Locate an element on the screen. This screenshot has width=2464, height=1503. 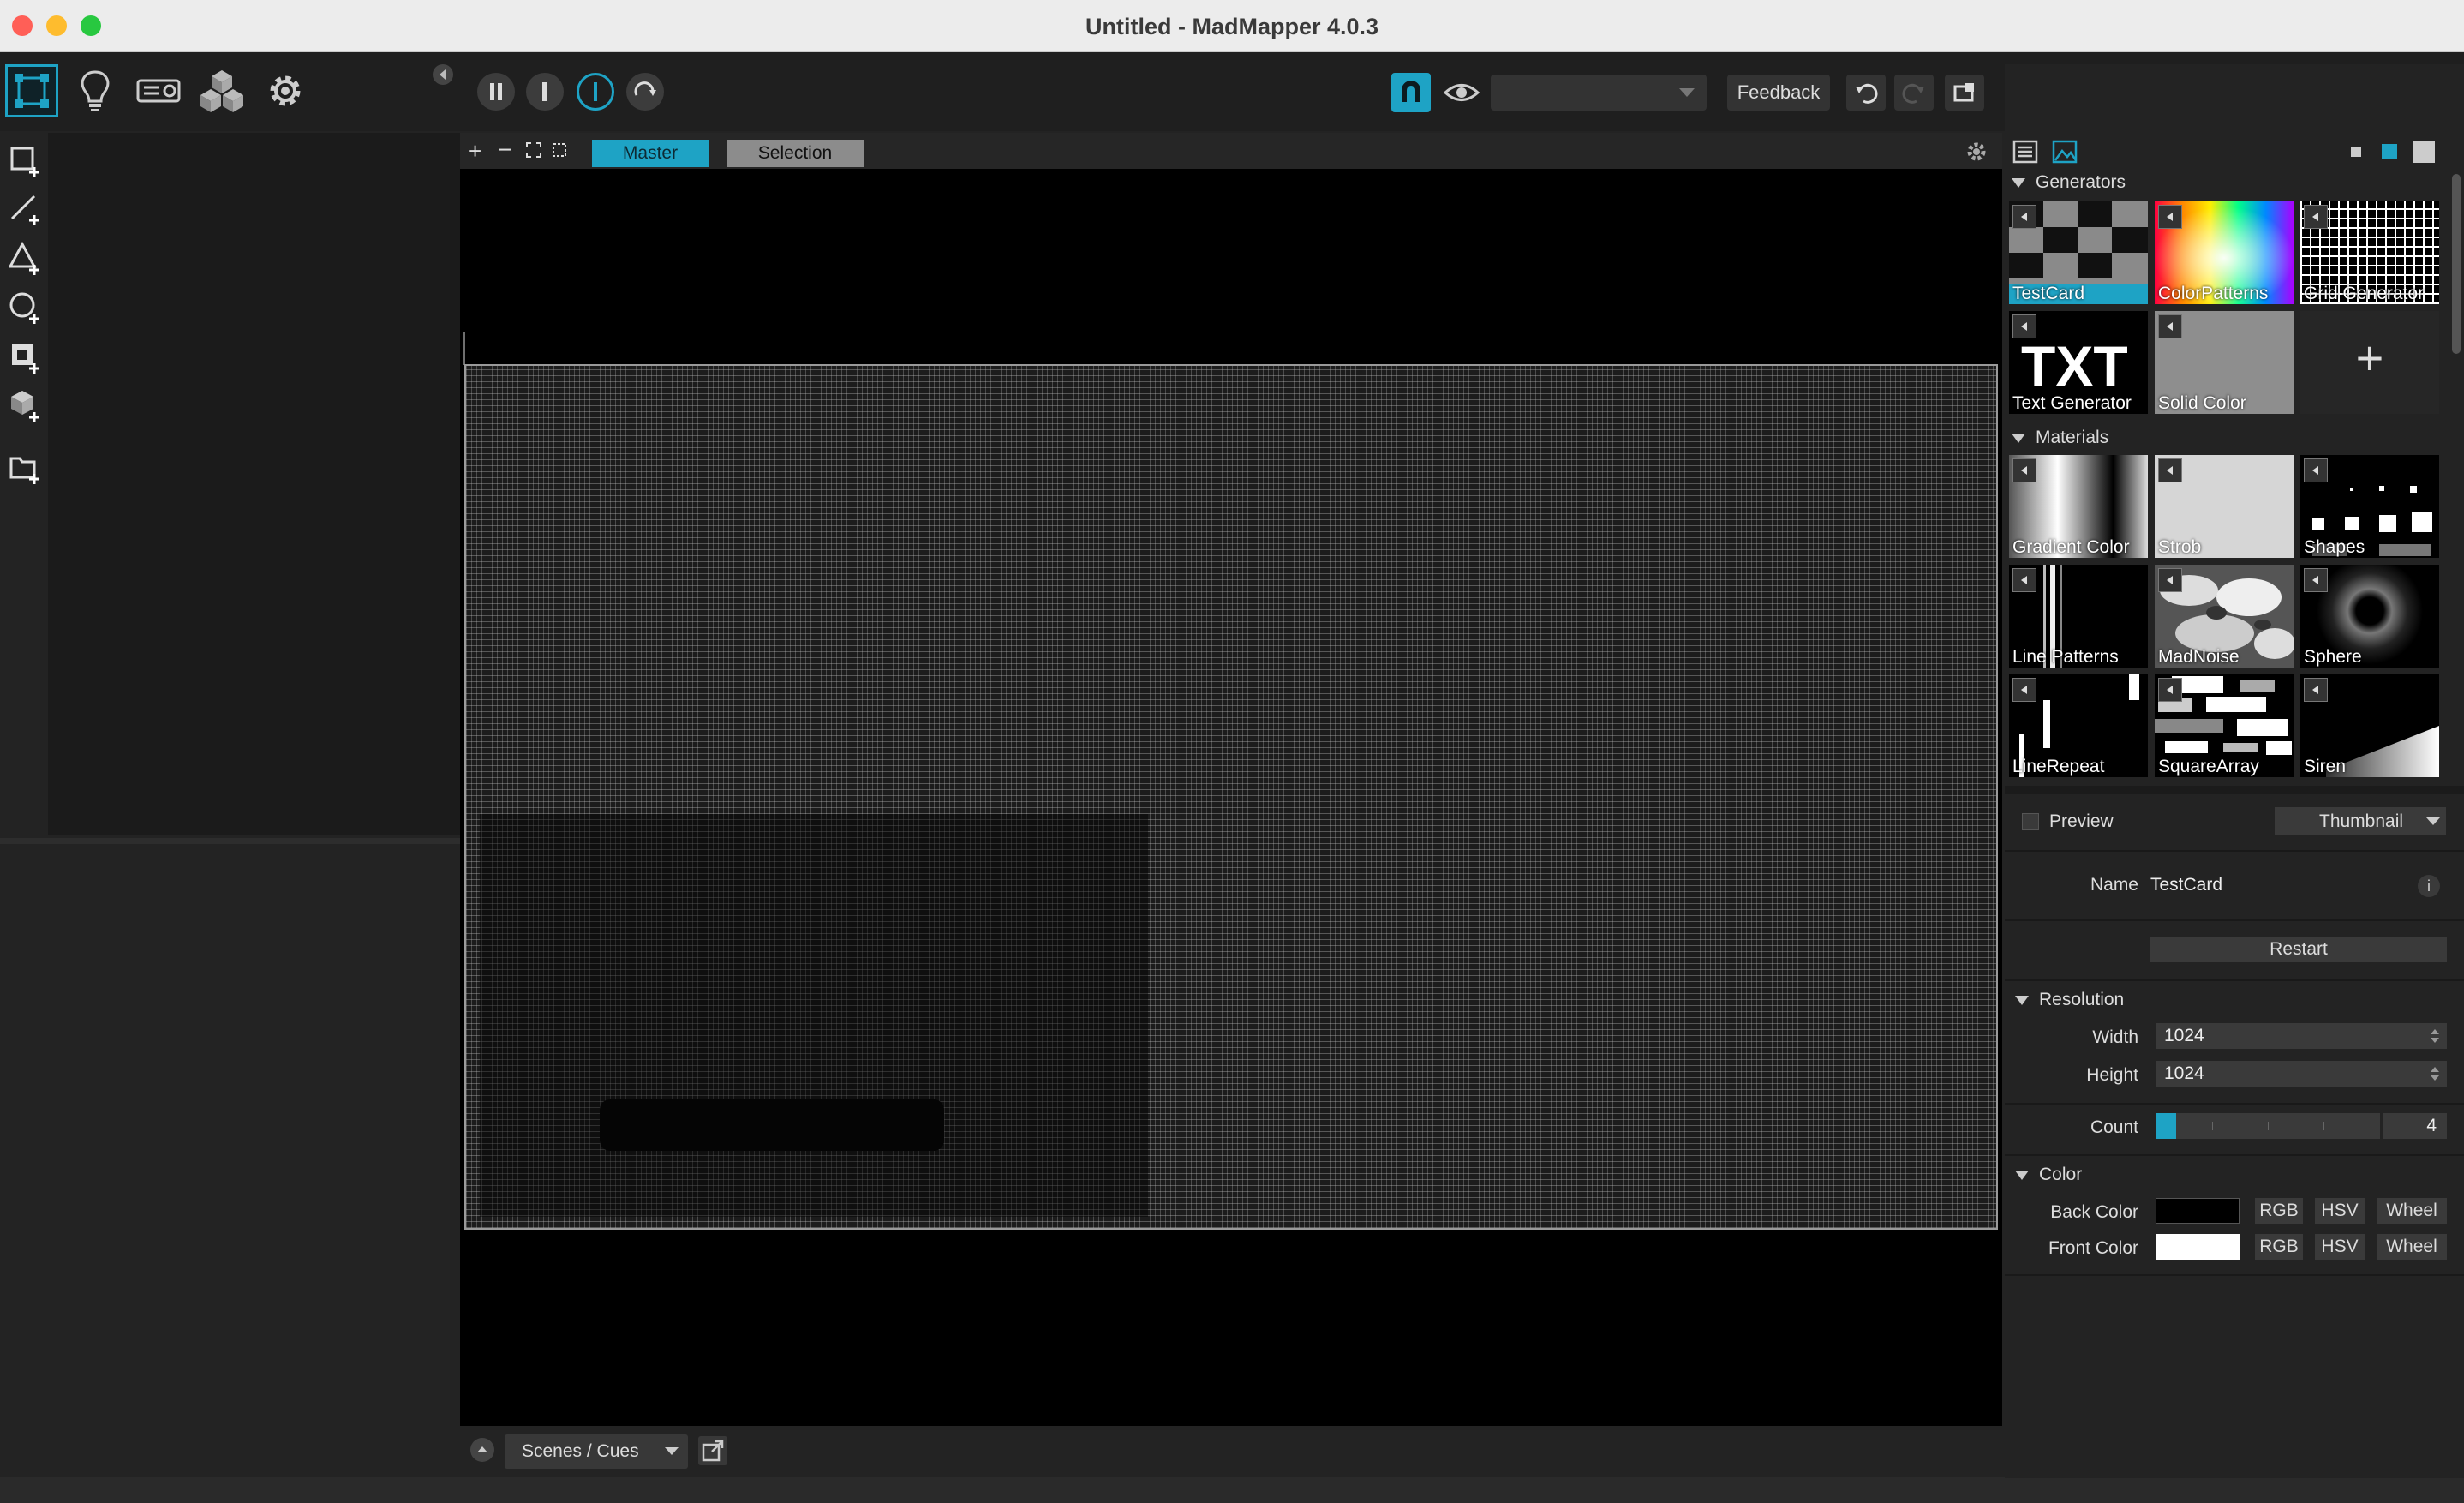
back-color-swatch is located at coordinates (2198, 1211).